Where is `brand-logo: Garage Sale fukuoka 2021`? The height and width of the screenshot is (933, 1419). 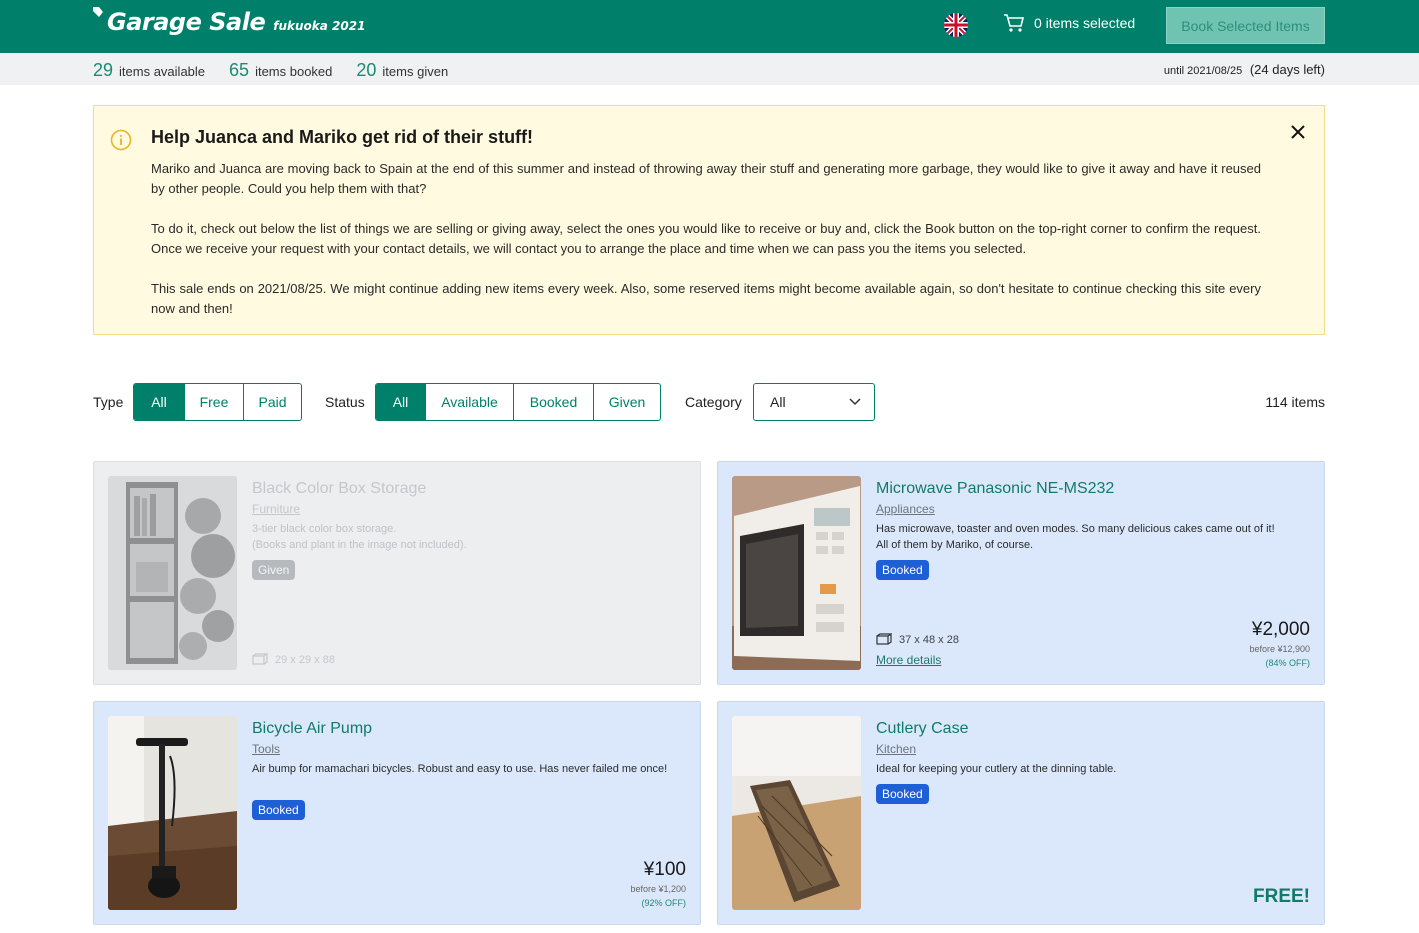 brand-logo: Garage Sale fukuoka 2021 is located at coordinates (229, 21).